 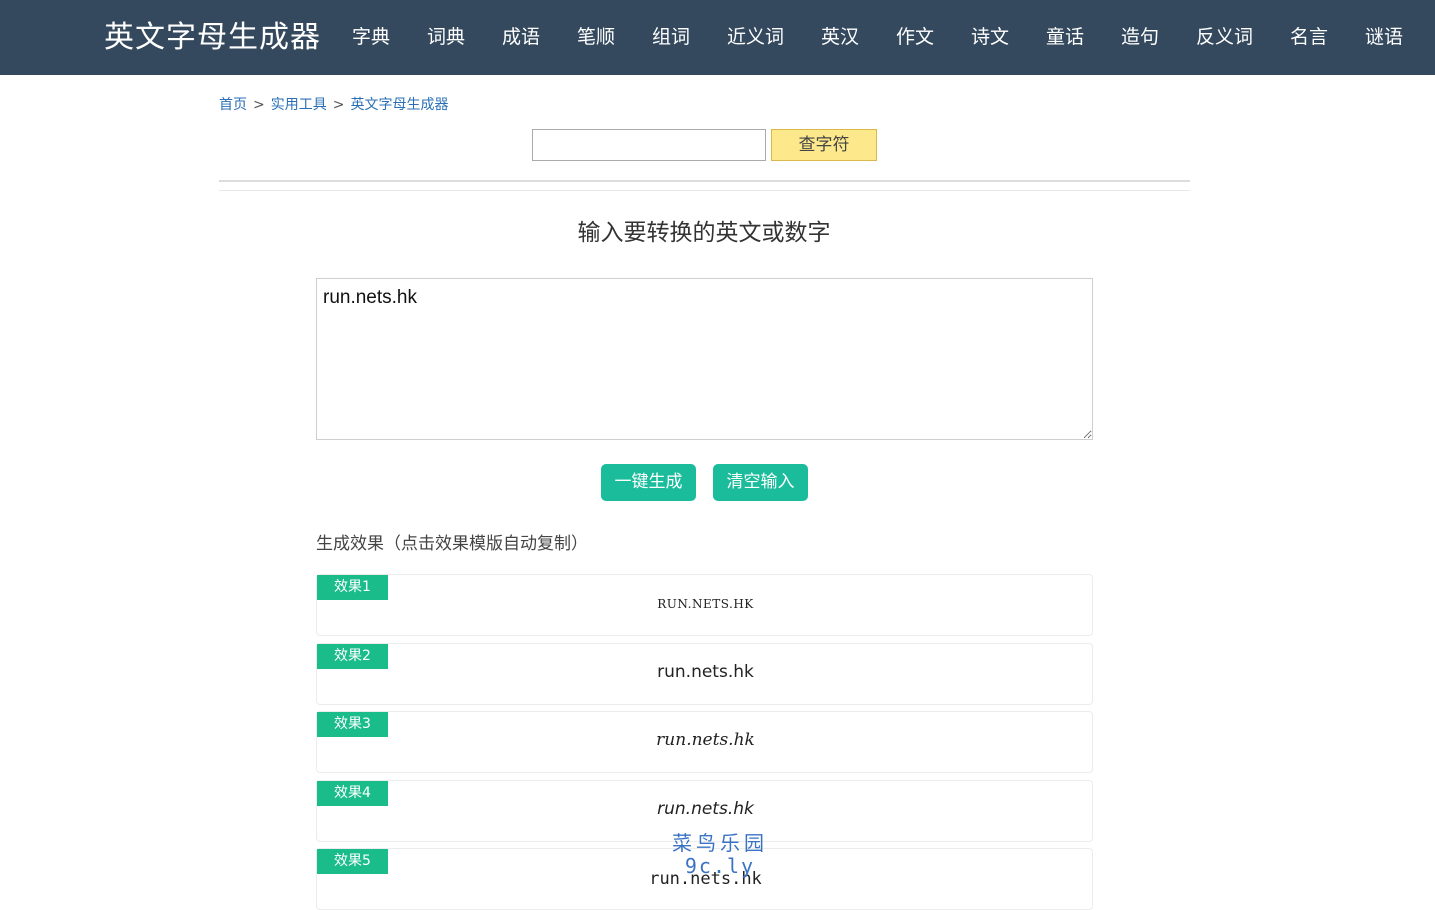 What do you see at coordinates (1309, 37) in the screenshot?
I see `nav-item-mingyan: 名言` at bounding box center [1309, 37].